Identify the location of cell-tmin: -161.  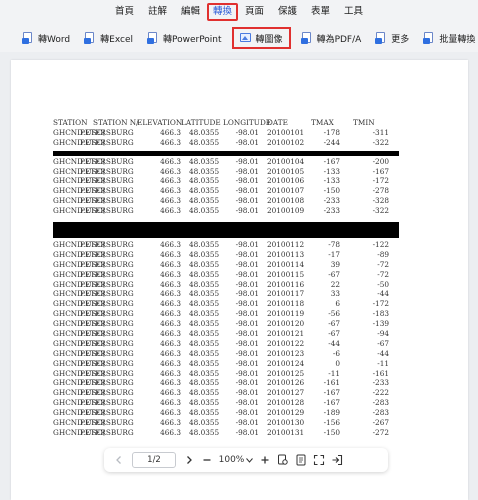
(380, 373).